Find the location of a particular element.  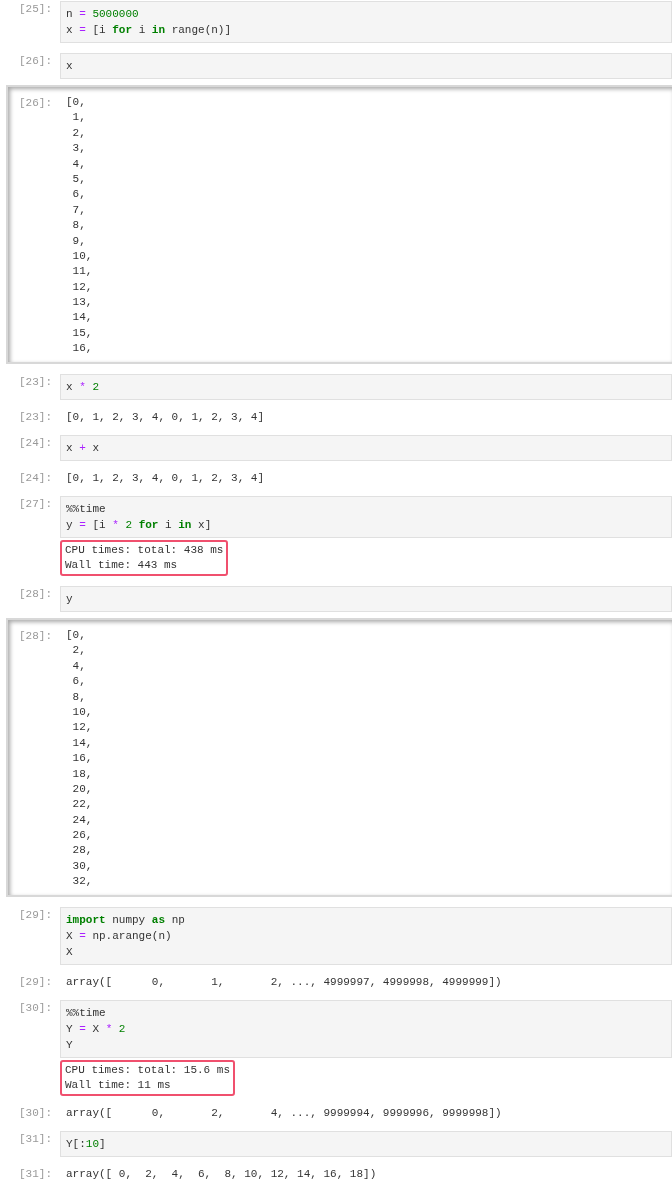

code-line: x * 2 is located at coordinates (82, 387).